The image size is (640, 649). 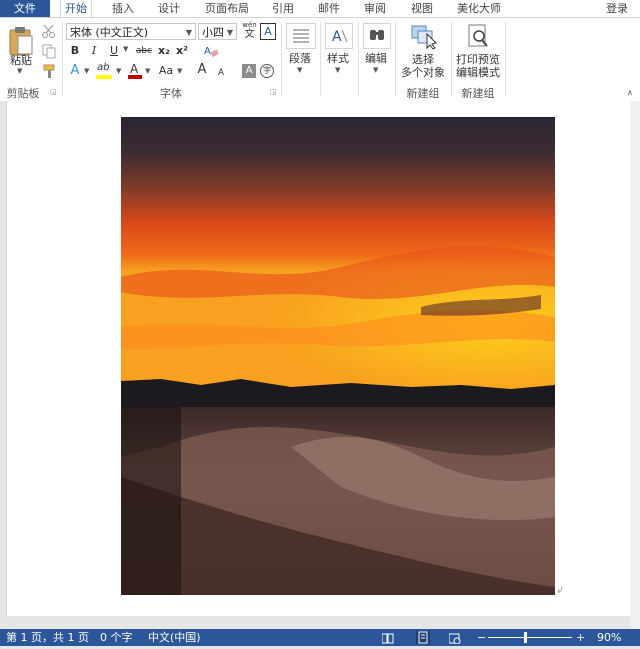 I want to click on bold-button: B, so click(x=75, y=51).